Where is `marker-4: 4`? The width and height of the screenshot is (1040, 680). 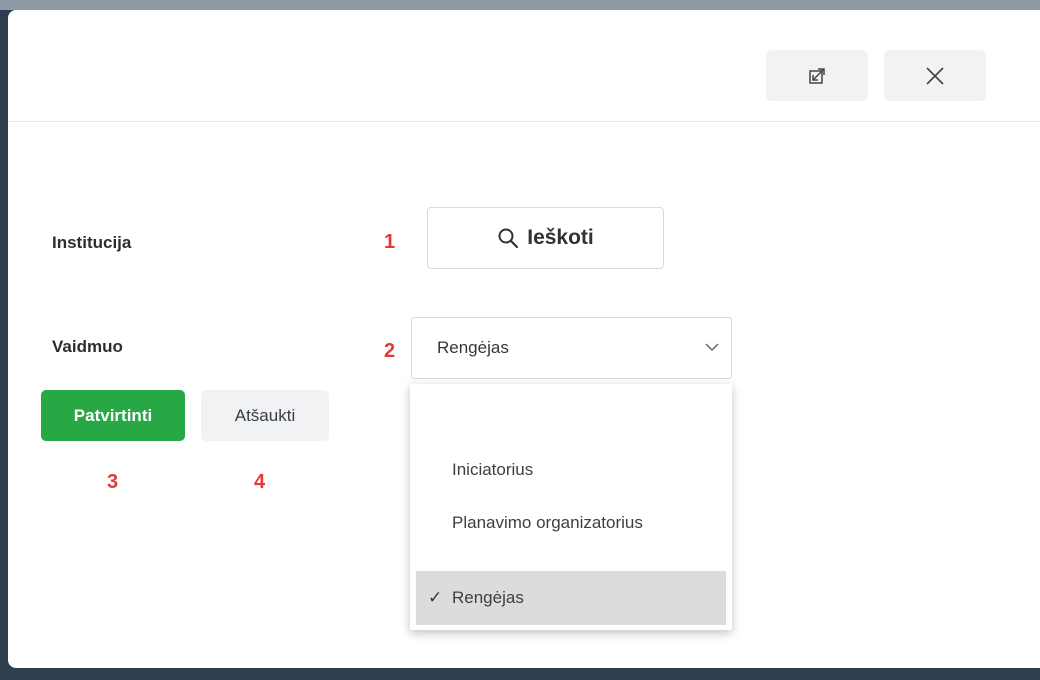
marker-4: 4 is located at coordinates (260, 482).